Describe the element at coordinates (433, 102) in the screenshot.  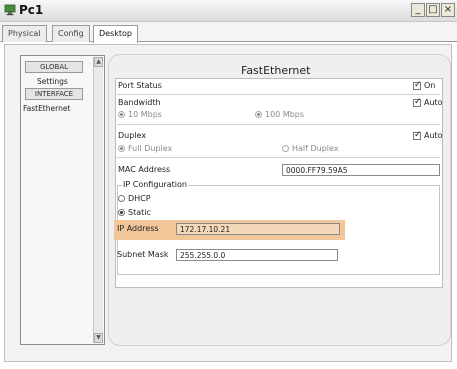
I see `bandwidth-auto-label: Auto` at that location.